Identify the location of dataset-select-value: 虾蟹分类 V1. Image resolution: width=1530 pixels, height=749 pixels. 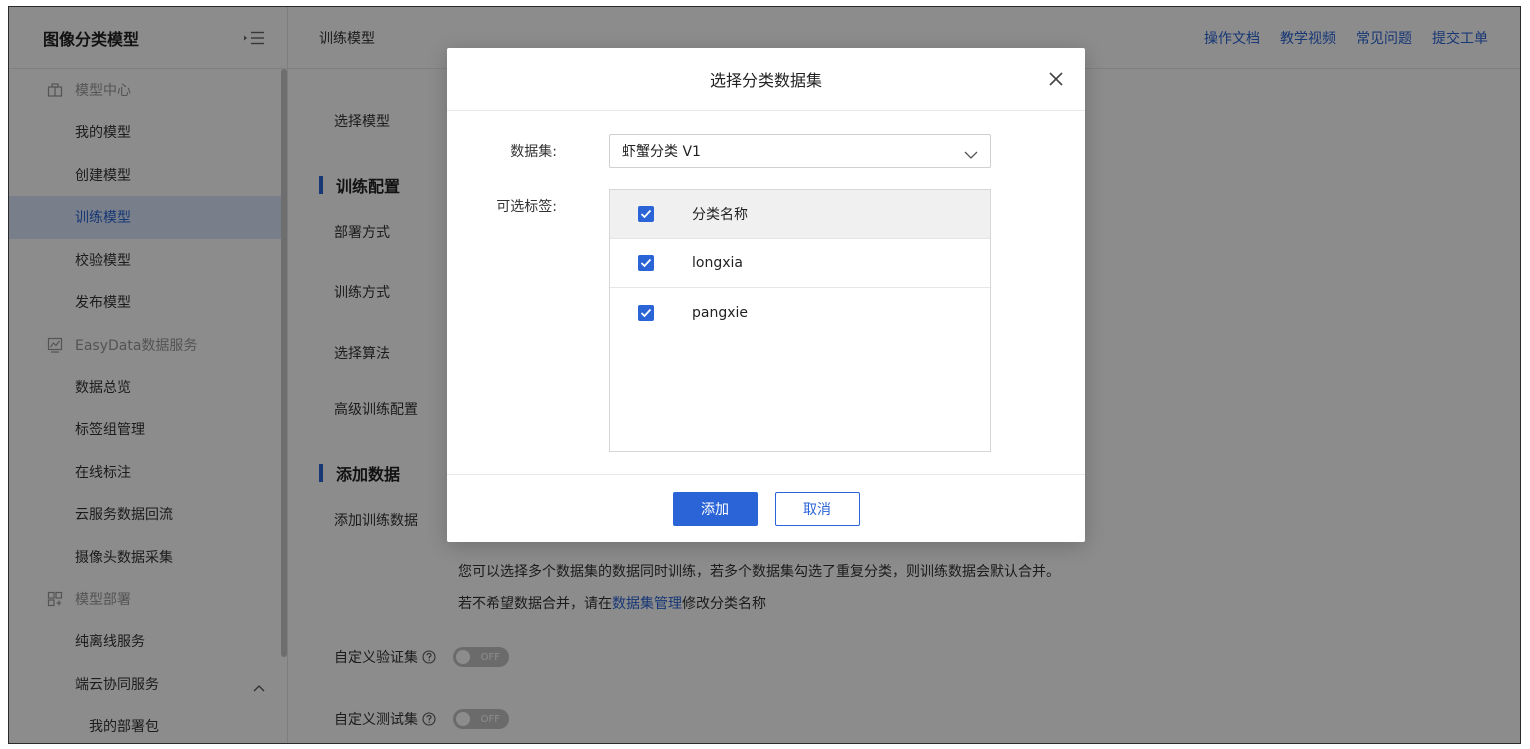
(661, 152).